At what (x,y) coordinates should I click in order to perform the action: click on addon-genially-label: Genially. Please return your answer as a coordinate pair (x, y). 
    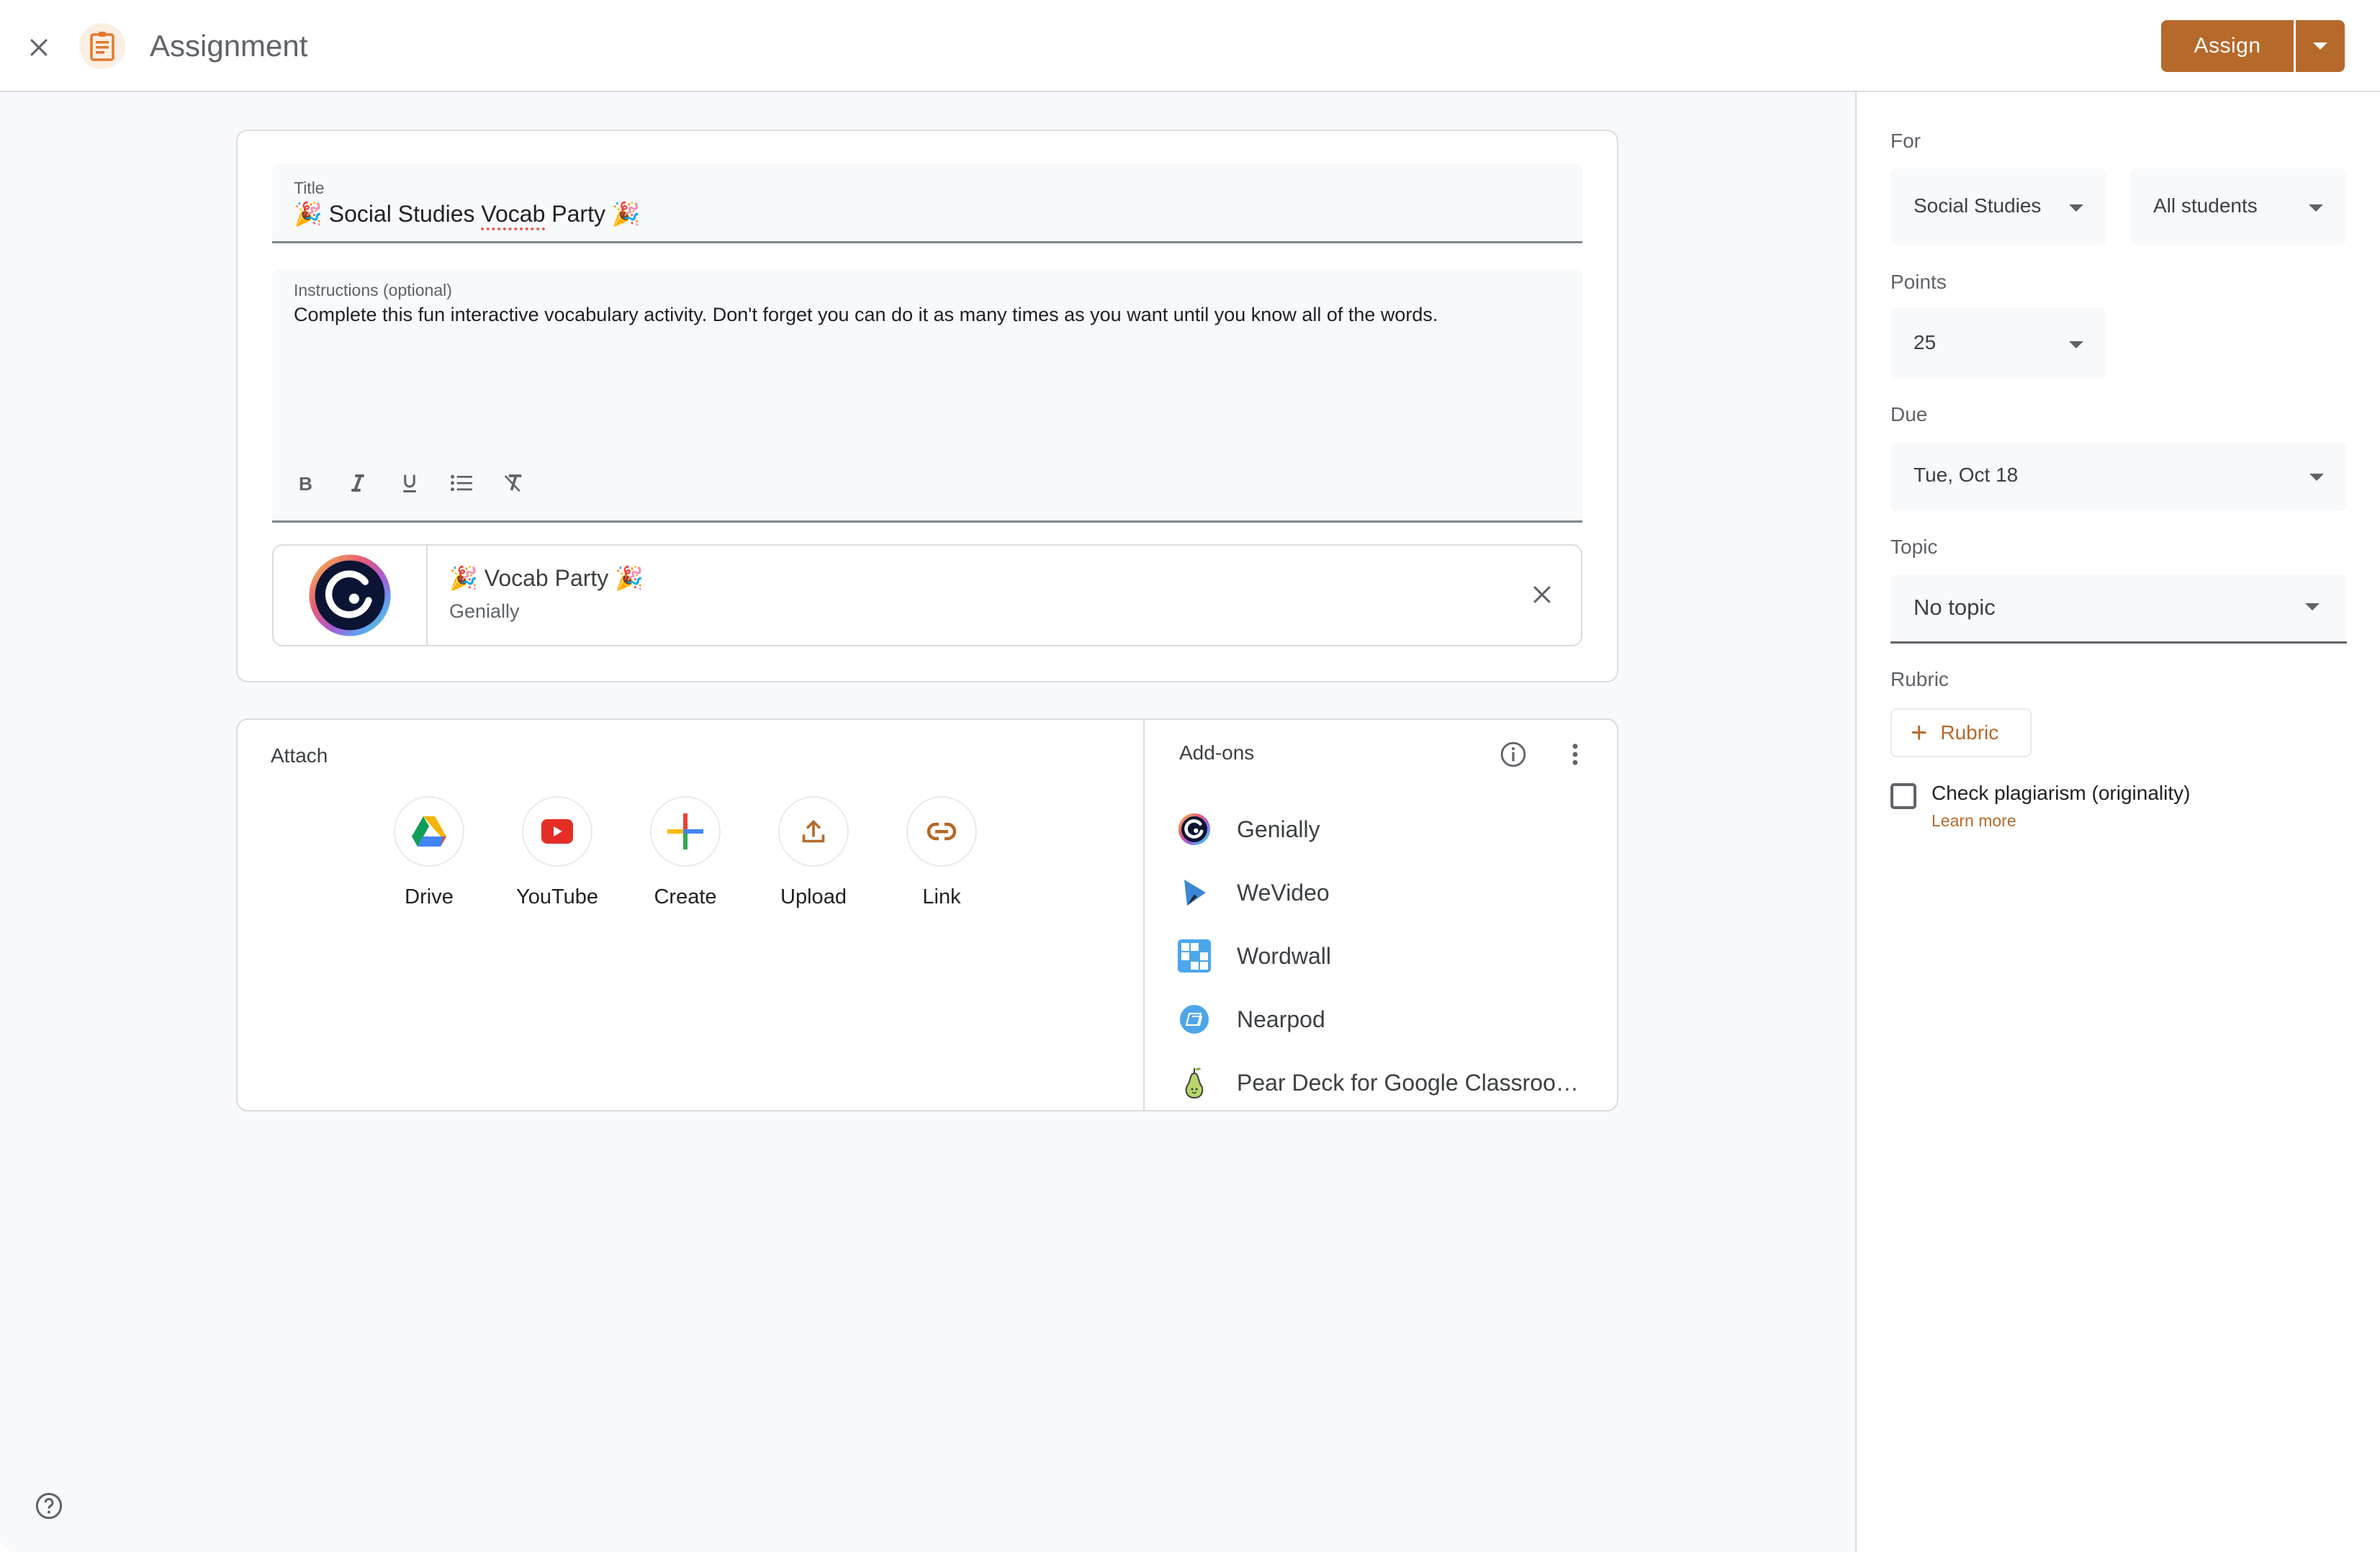
    Looking at the image, I should click on (1278, 829).